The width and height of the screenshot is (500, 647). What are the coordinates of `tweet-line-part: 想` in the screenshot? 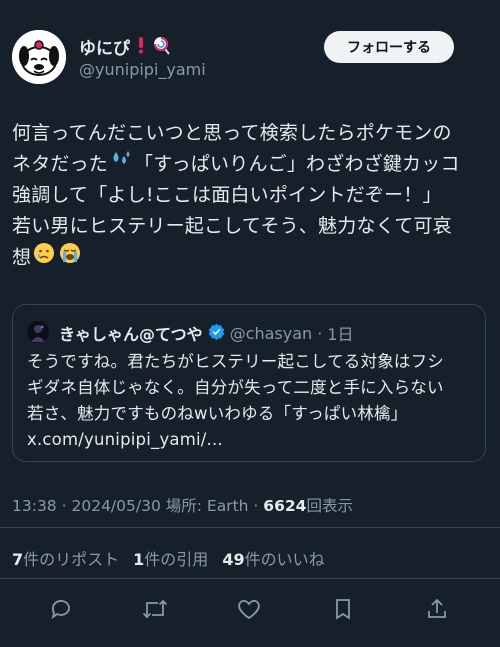 It's located at (22, 257).